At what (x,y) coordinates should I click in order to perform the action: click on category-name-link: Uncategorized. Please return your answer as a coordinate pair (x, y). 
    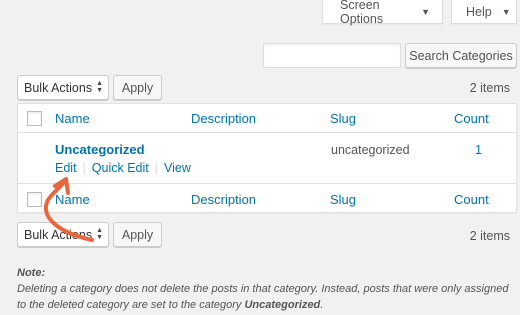
    Looking at the image, I should click on (100, 149).